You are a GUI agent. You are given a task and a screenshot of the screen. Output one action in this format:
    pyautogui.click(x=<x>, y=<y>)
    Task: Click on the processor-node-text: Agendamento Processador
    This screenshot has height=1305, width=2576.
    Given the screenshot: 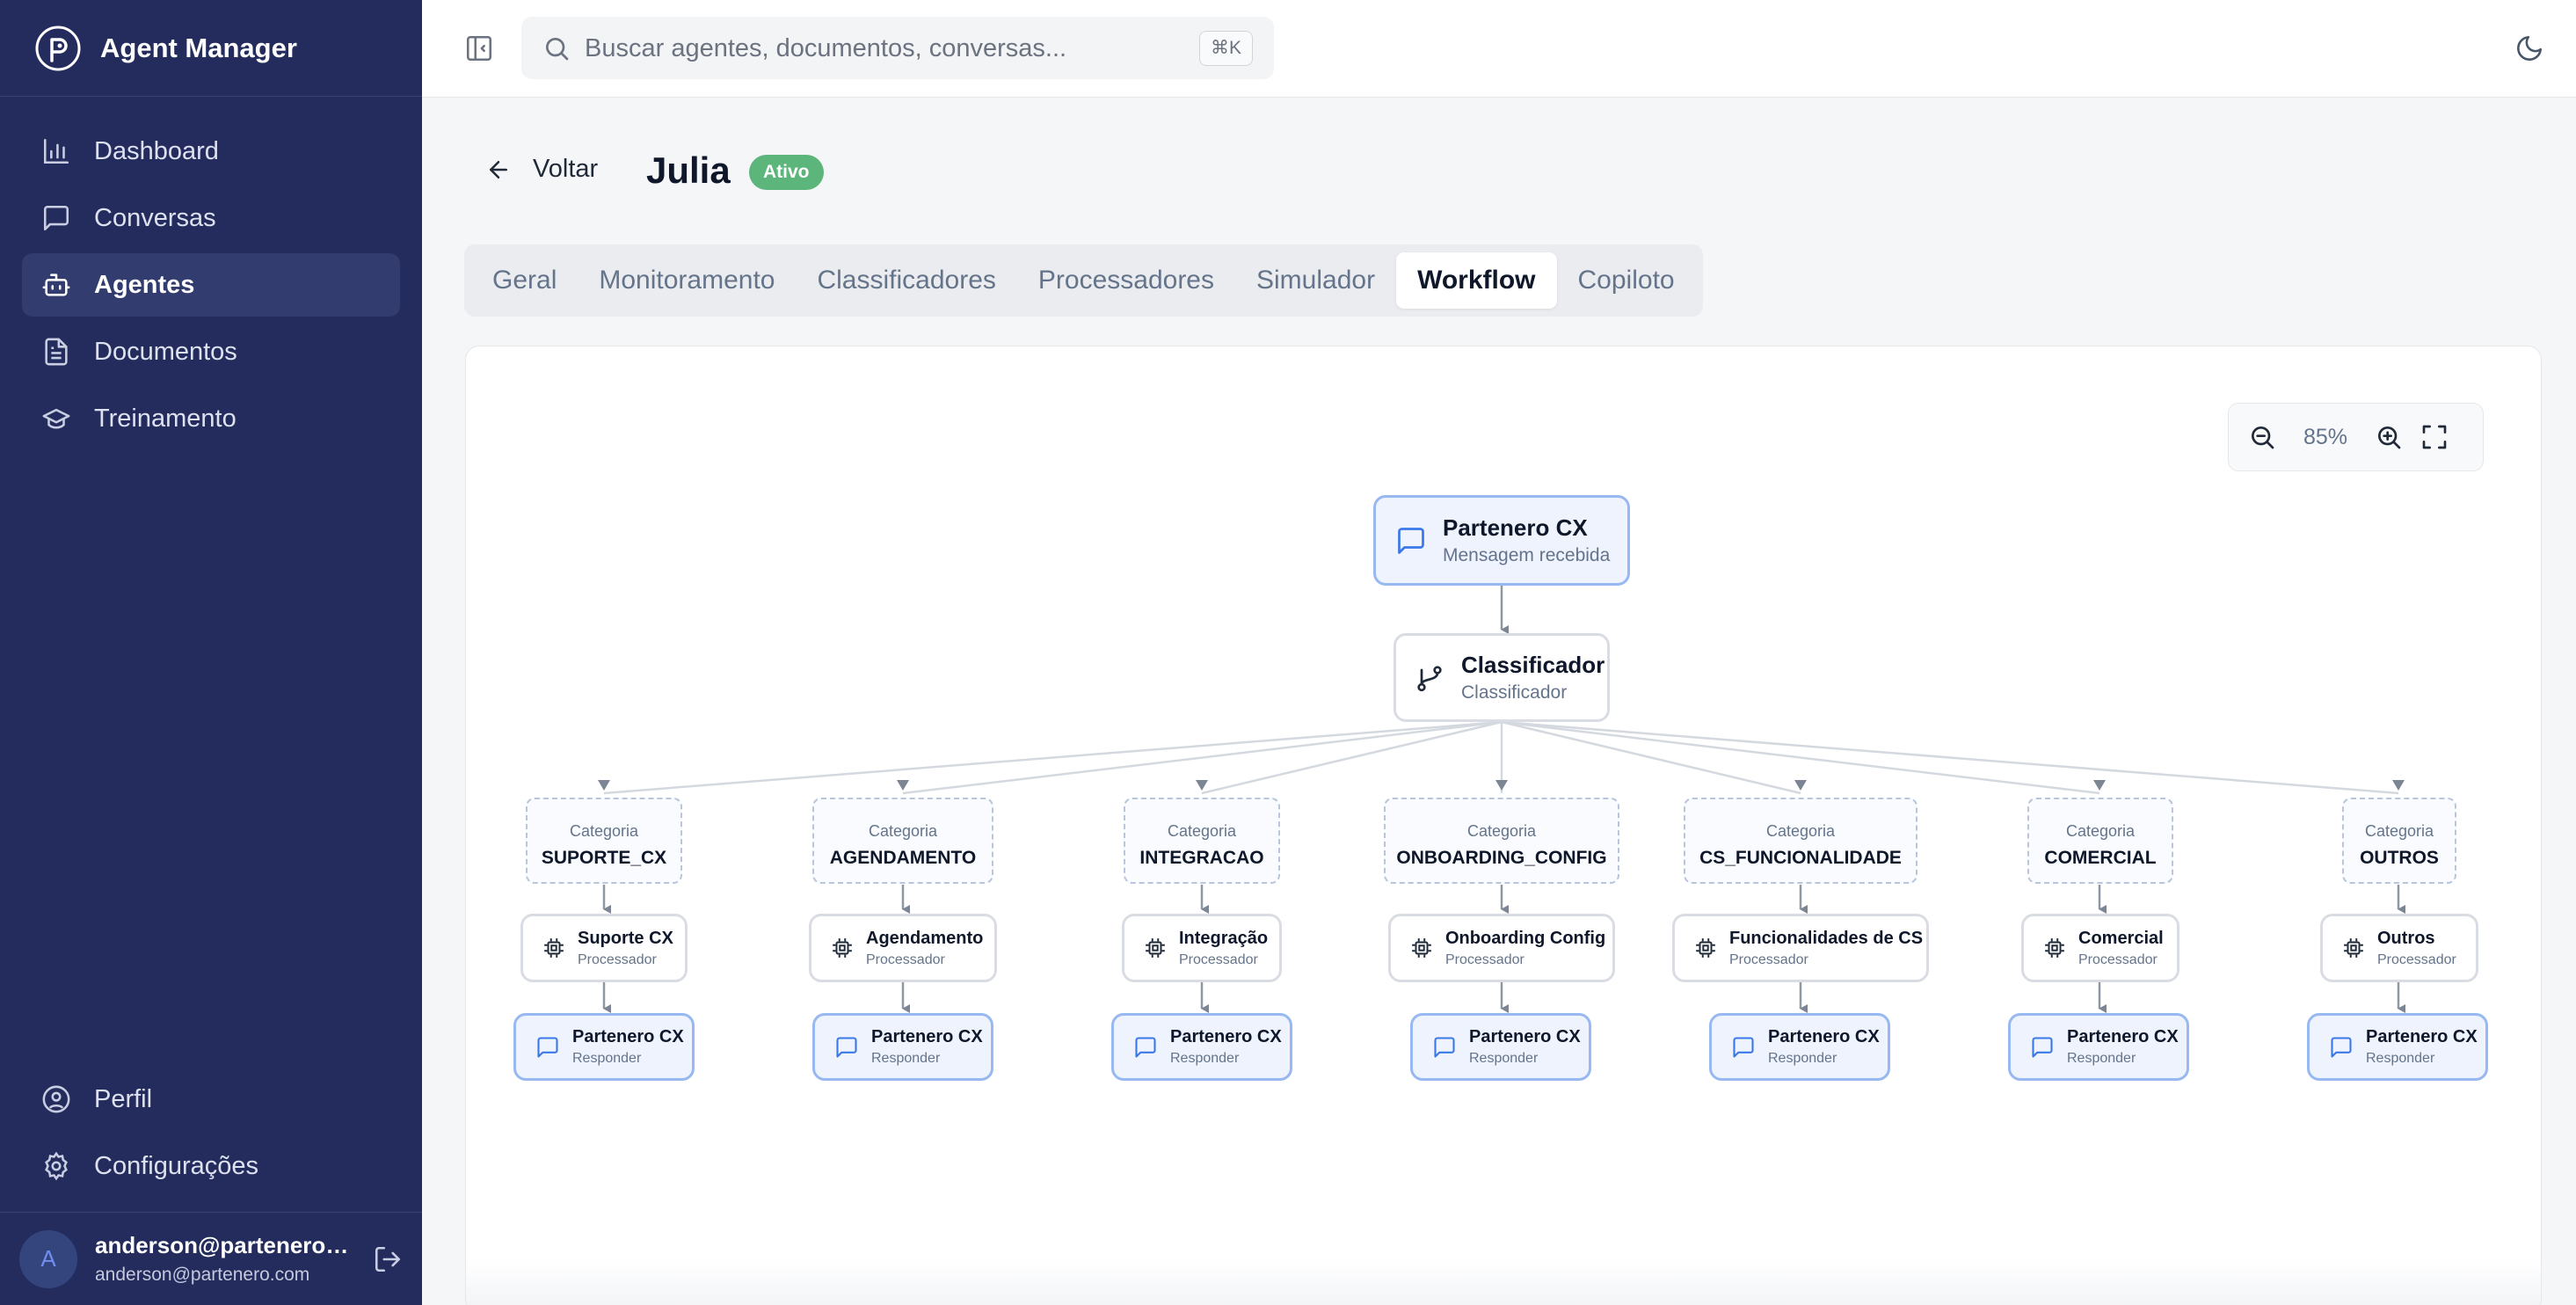 What is the action you would take?
    pyautogui.click(x=924, y=949)
    